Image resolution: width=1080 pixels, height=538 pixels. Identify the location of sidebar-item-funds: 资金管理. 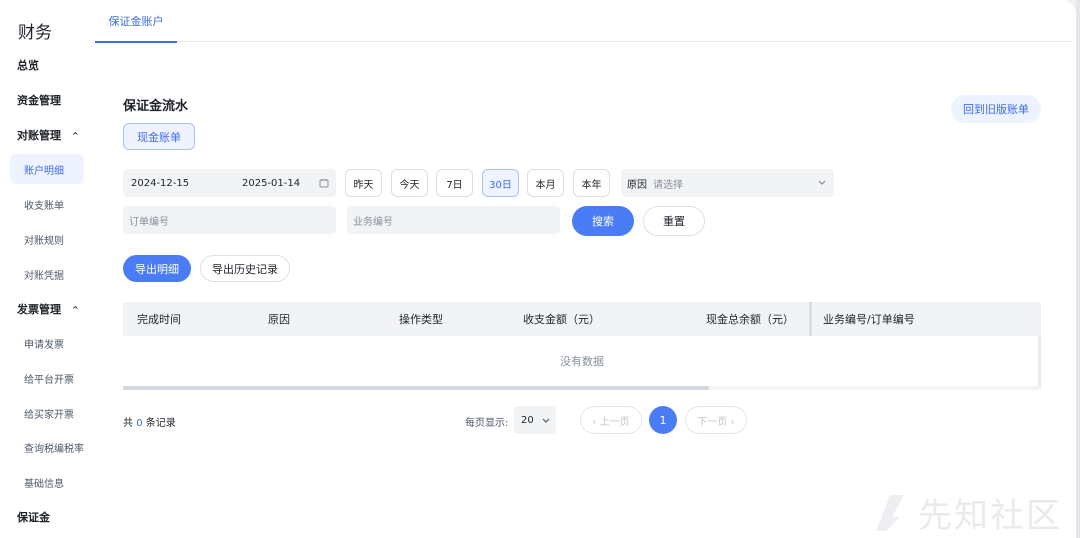
(47, 100).